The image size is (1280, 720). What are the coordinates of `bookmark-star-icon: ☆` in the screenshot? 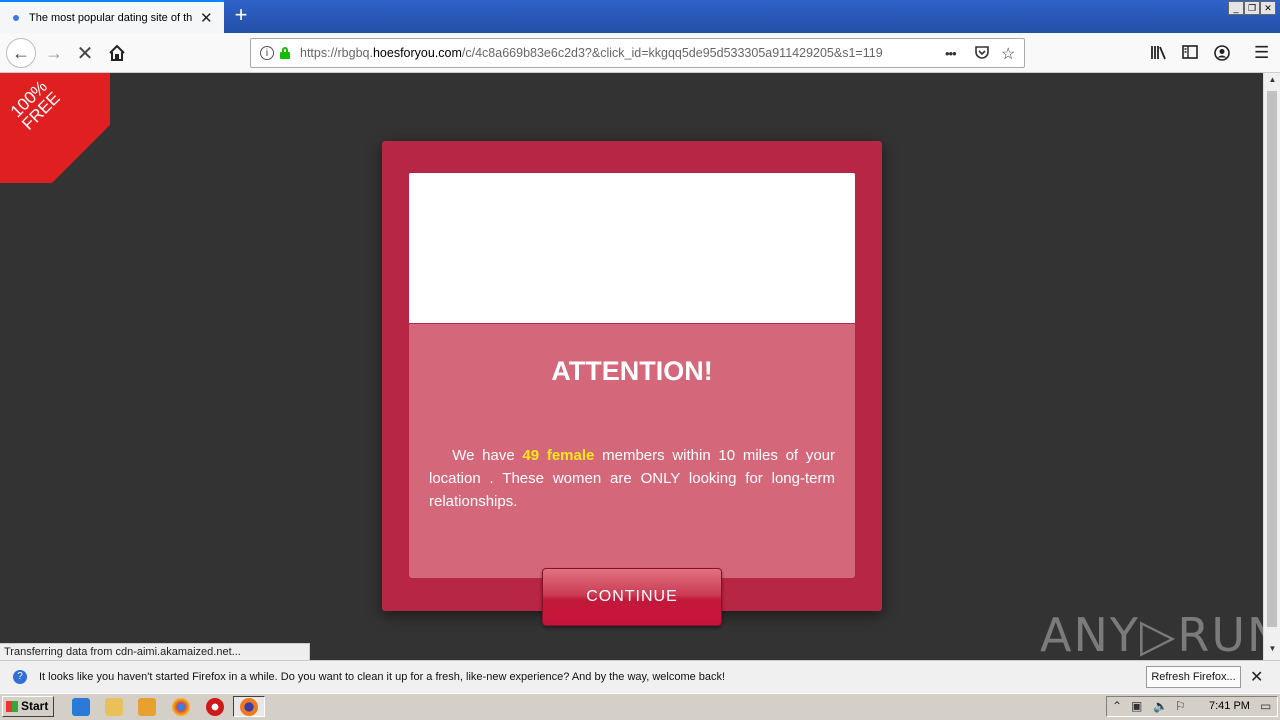 It's located at (1008, 54).